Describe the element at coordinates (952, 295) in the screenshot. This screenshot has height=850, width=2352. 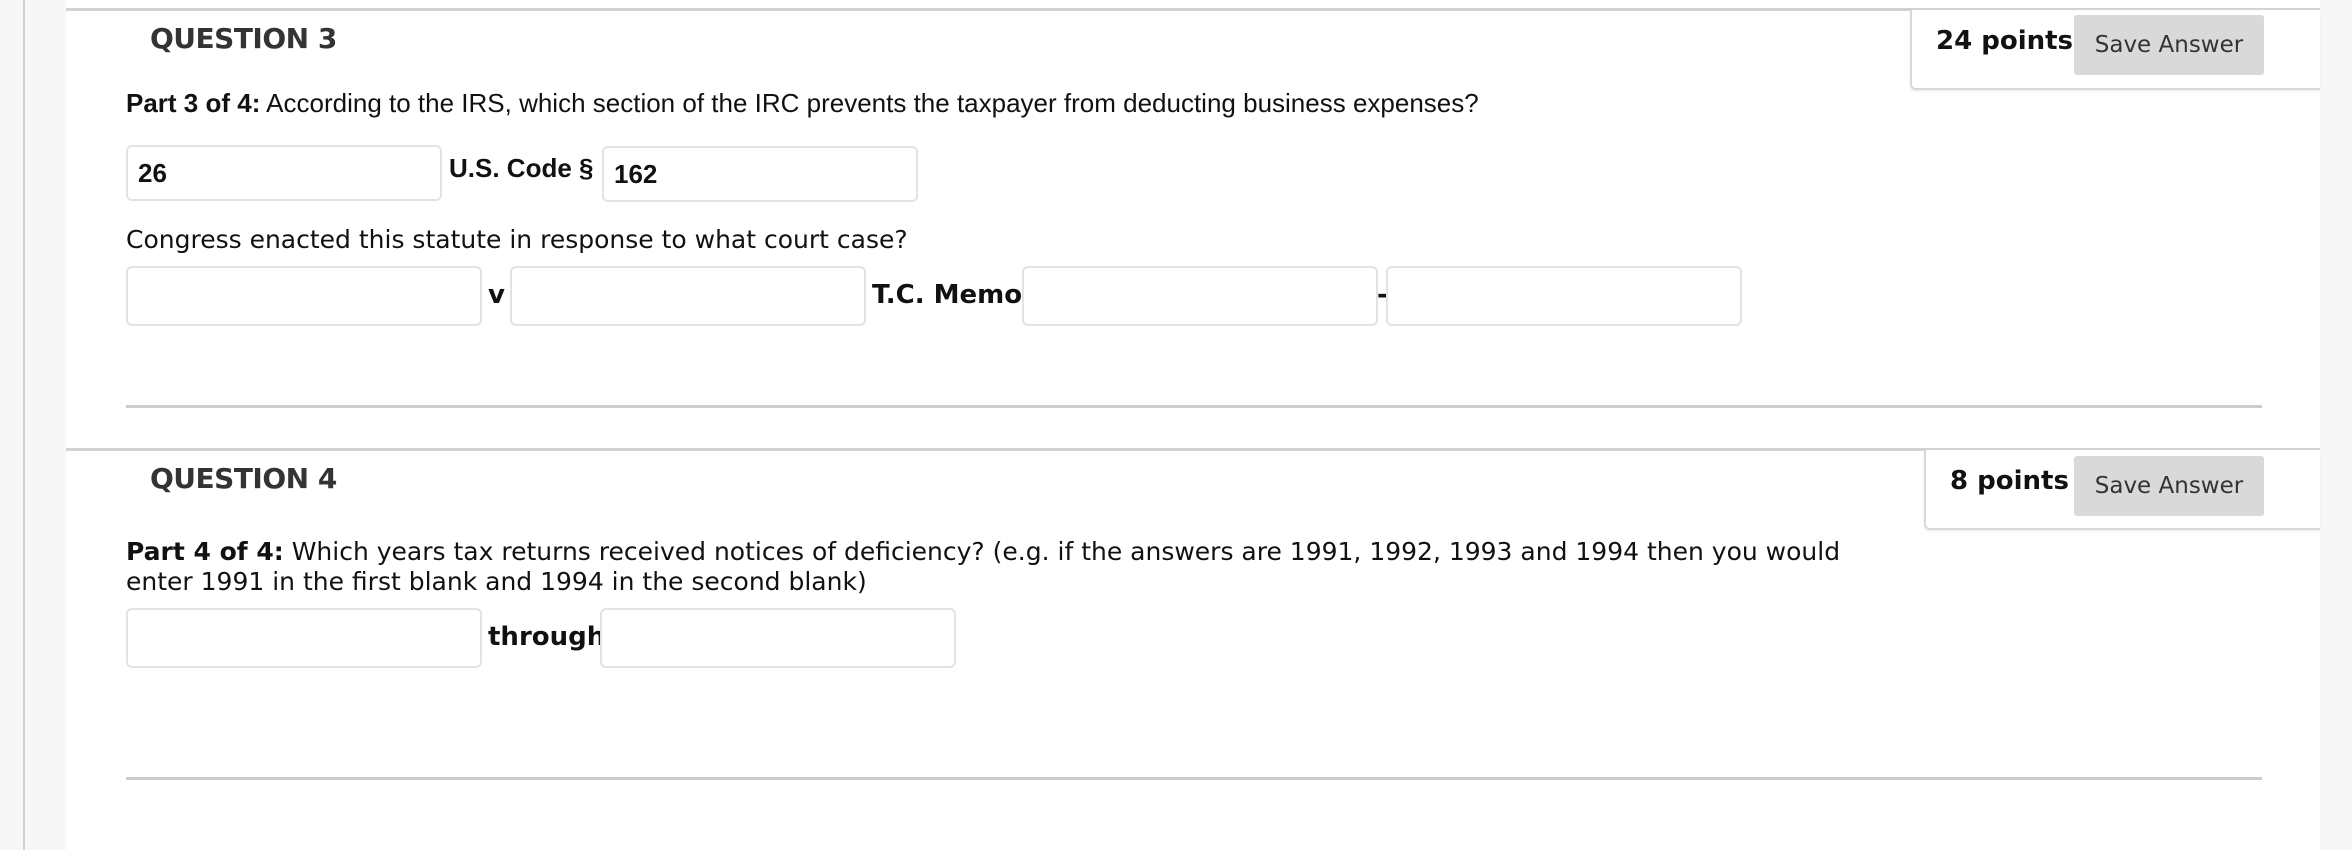
I see `tc-memo-label: T.C. Memo.` at that location.